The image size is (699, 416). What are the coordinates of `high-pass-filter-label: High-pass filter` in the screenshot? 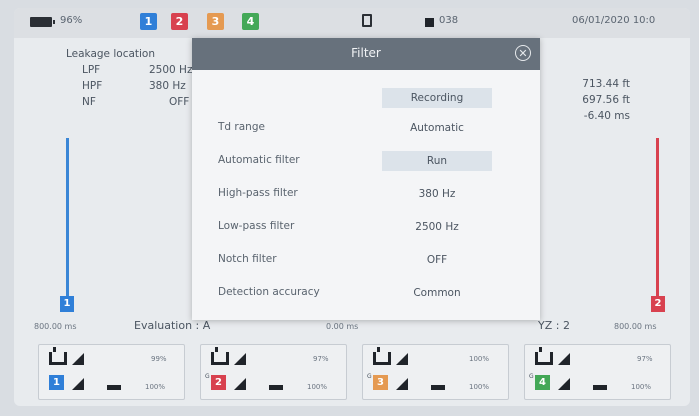 It's located at (258, 193).